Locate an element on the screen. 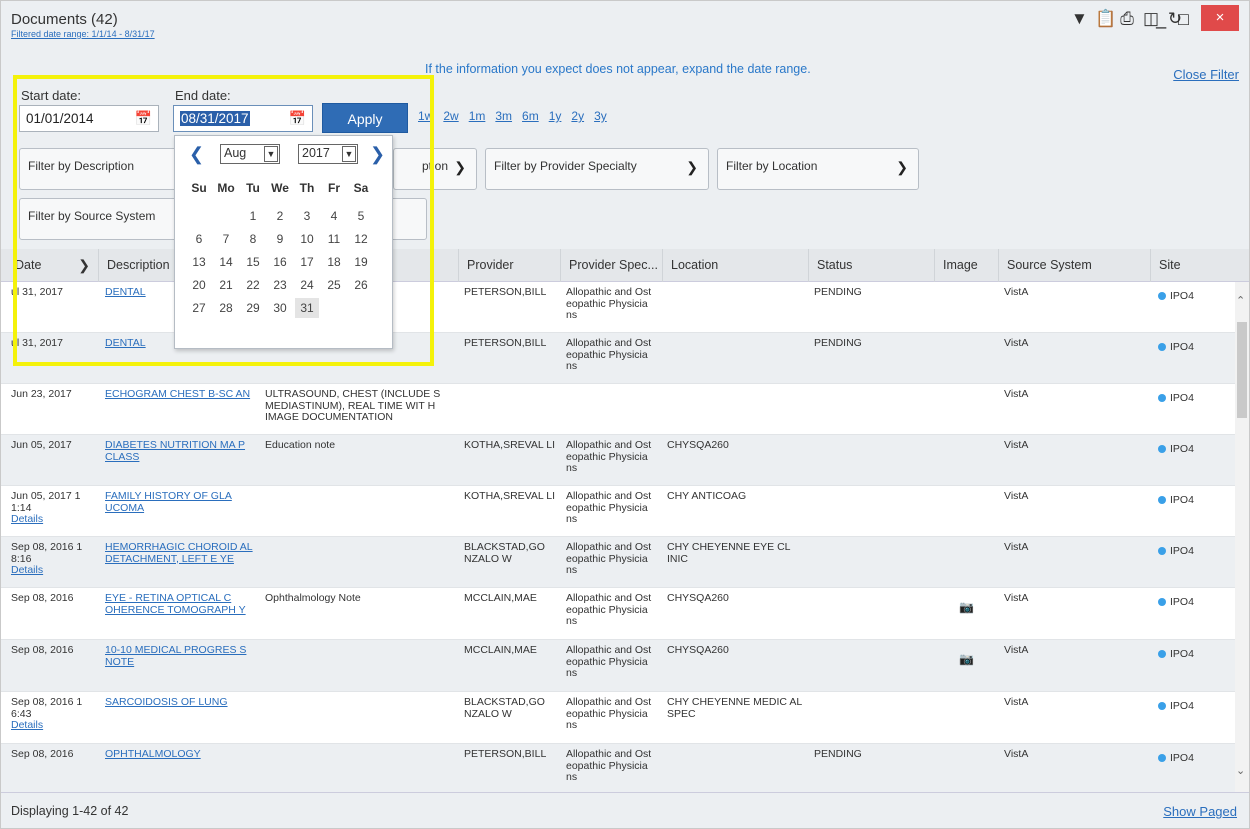  range-1m: 1m is located at coordinates (477, 116).